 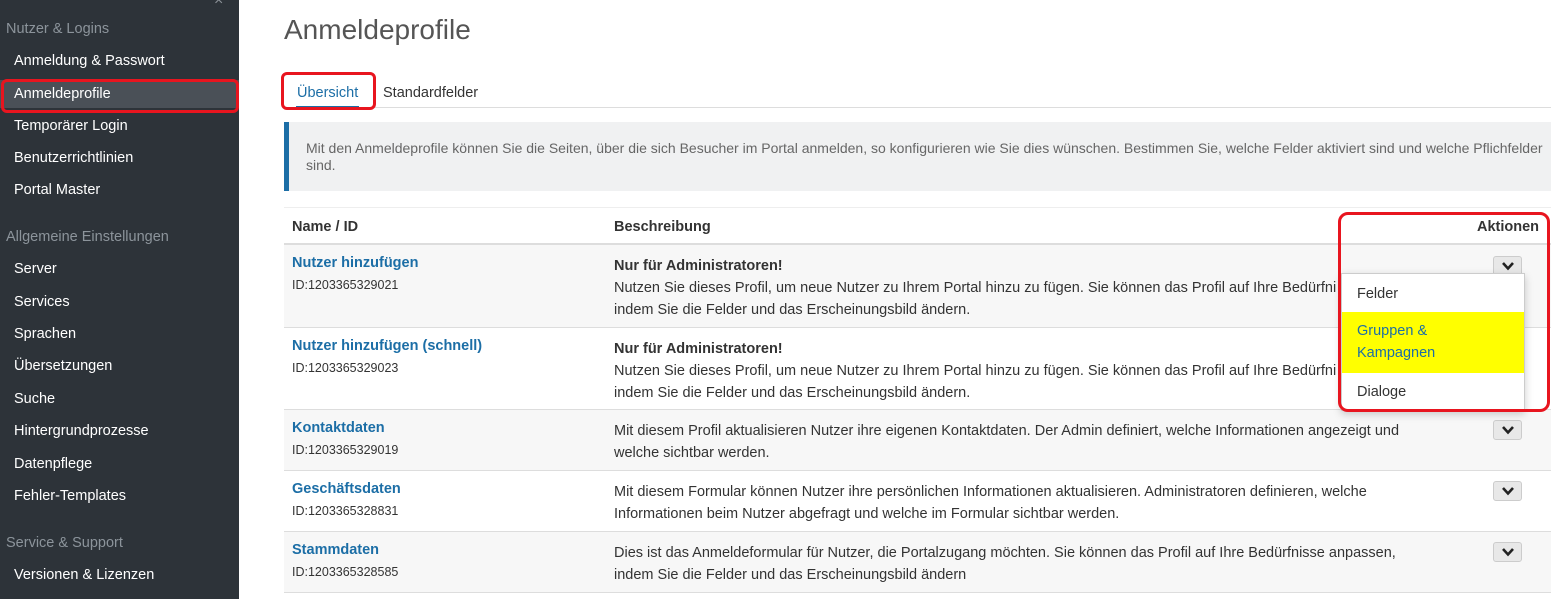 What do you see at coordinates (692, 453) in the screenshot?
I see `description-line: welche sichtbar werden.` at bounding box center [692, 453].